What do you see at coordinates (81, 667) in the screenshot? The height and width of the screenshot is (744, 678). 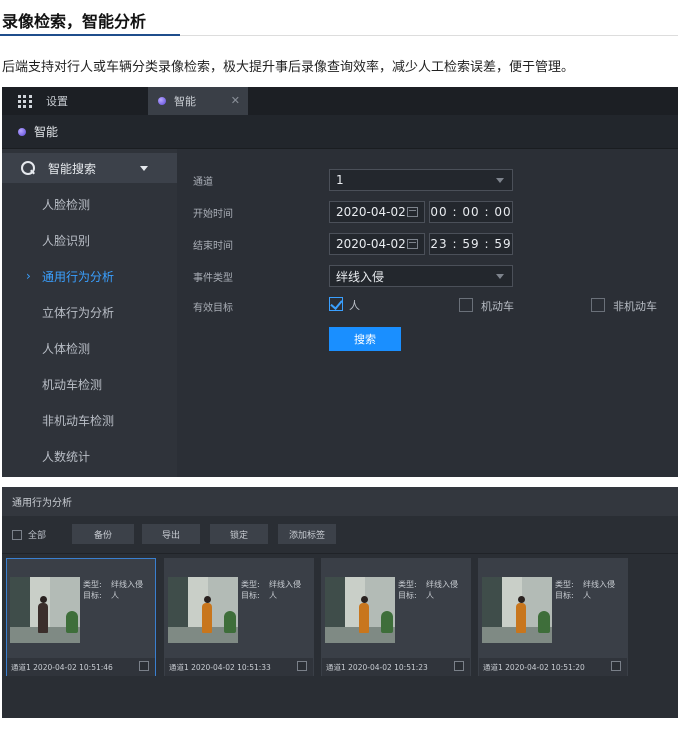 I see `card-caption: 通道1 2020-04-02 10:51:46` at bounding box center [81, 667].